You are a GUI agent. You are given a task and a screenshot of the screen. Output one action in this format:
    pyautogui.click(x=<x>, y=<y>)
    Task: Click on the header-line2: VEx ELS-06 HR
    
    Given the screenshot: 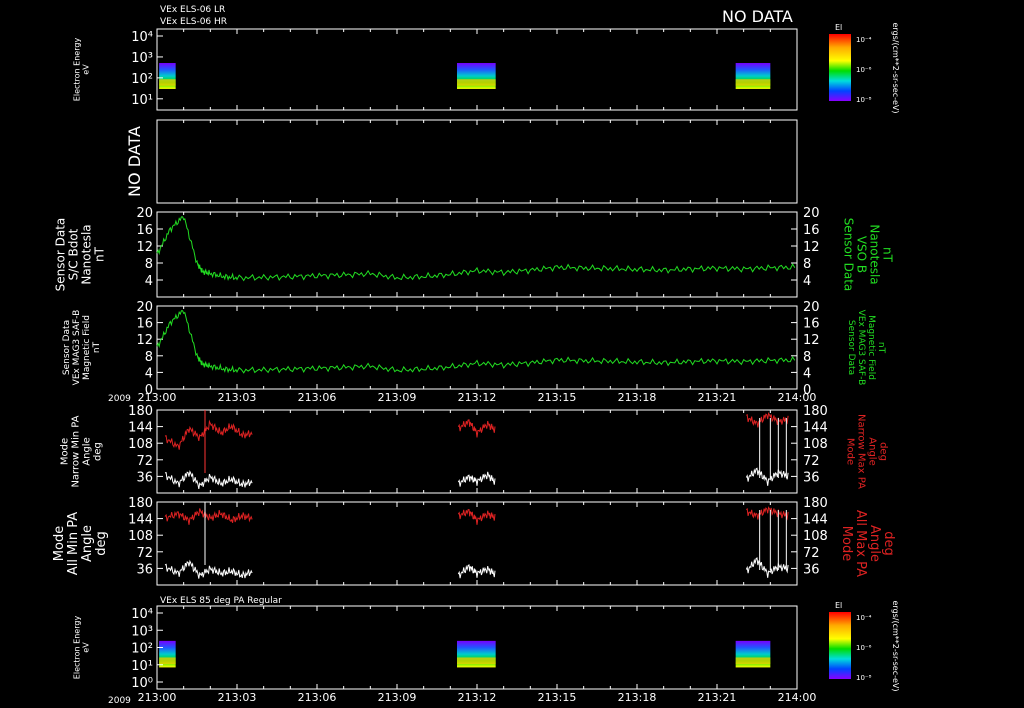 What is the action you would take?
    pyautogui.click(x=193, y=22)
    